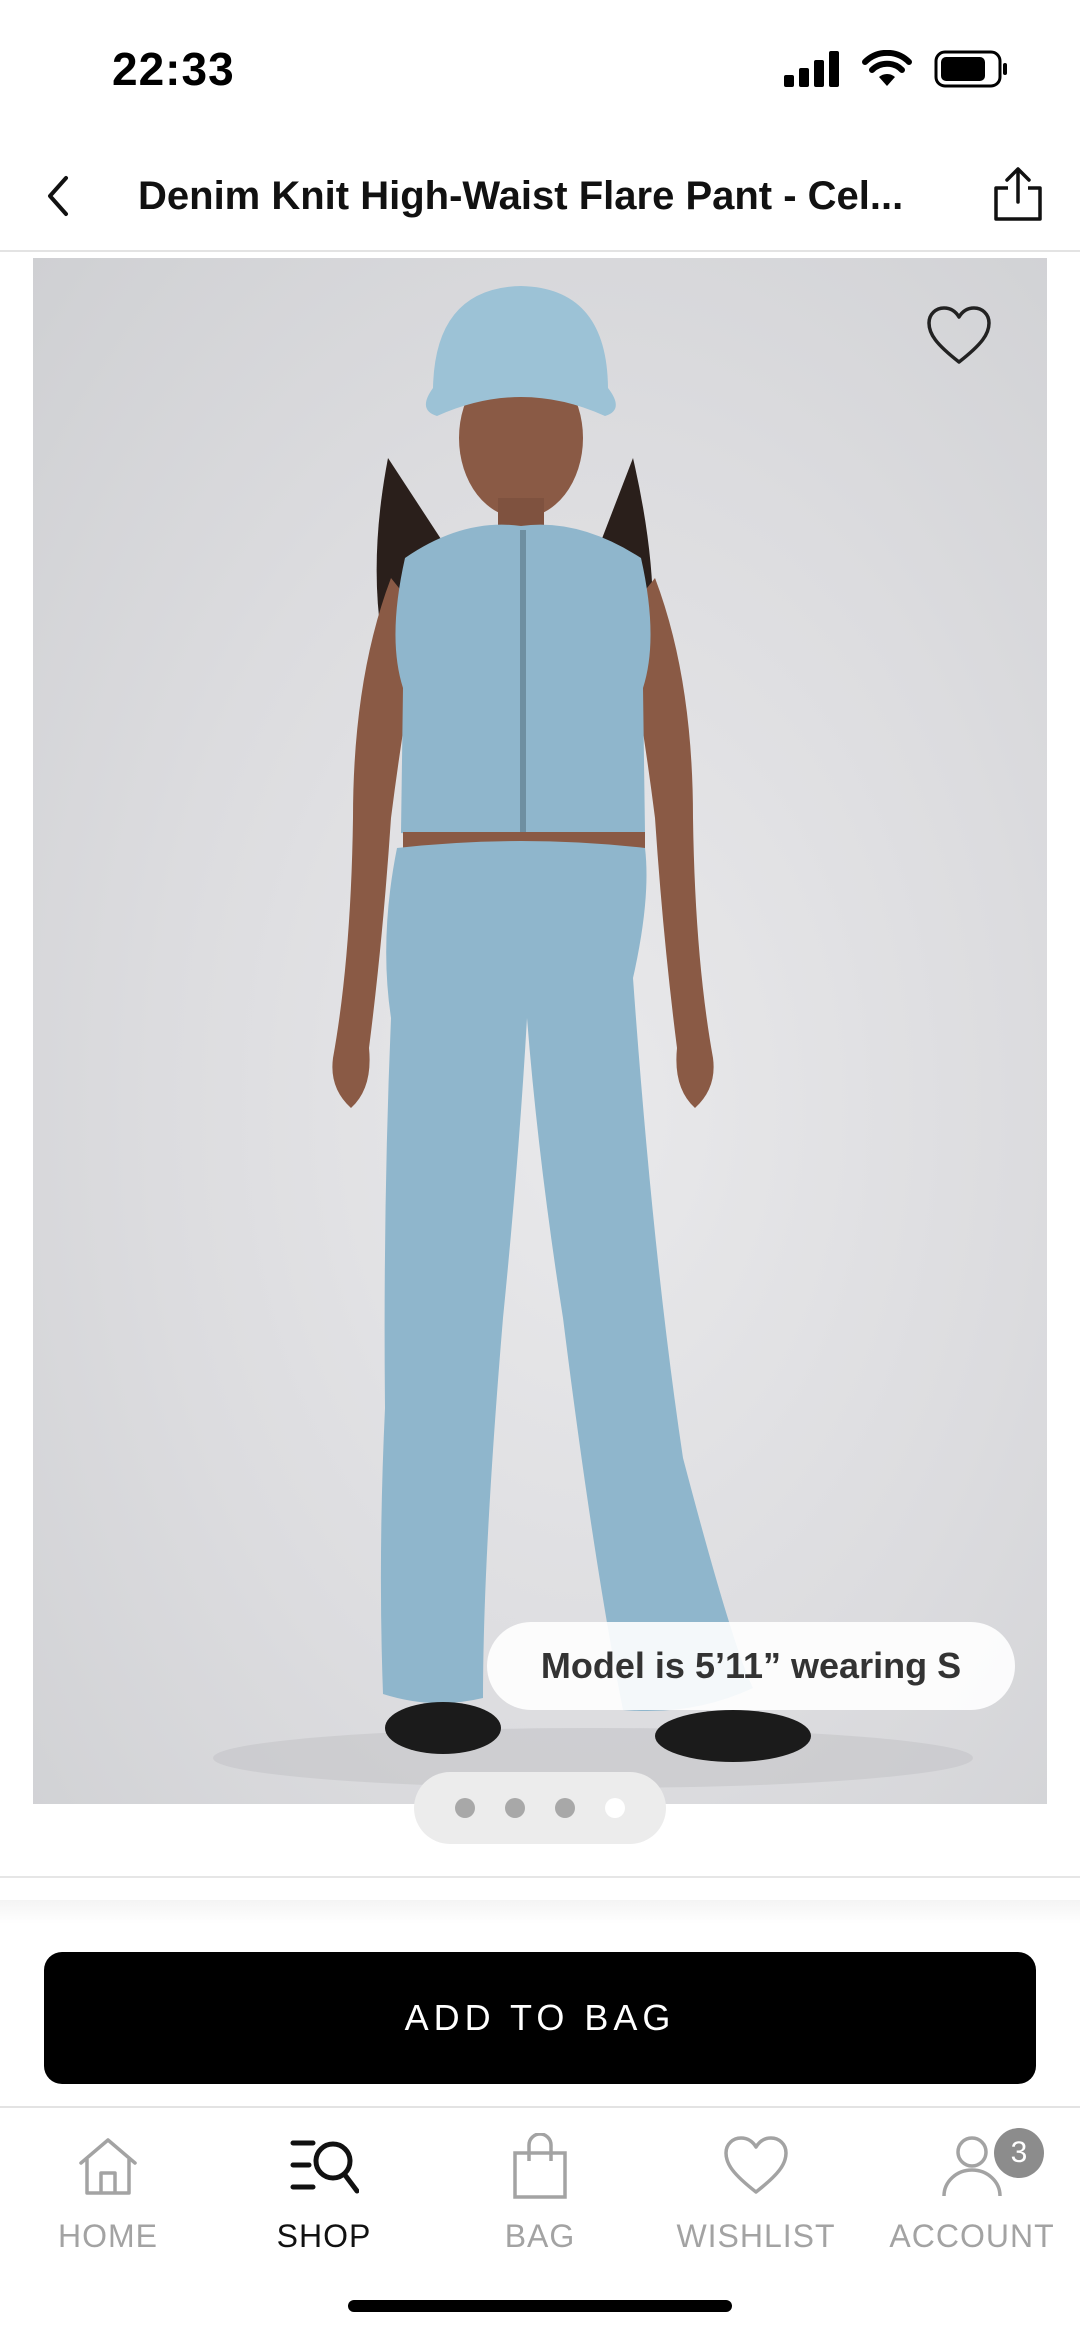  Describe the element at coordinates (173, 69) in the screenshot. I see `status-time: 22:33` at that location.